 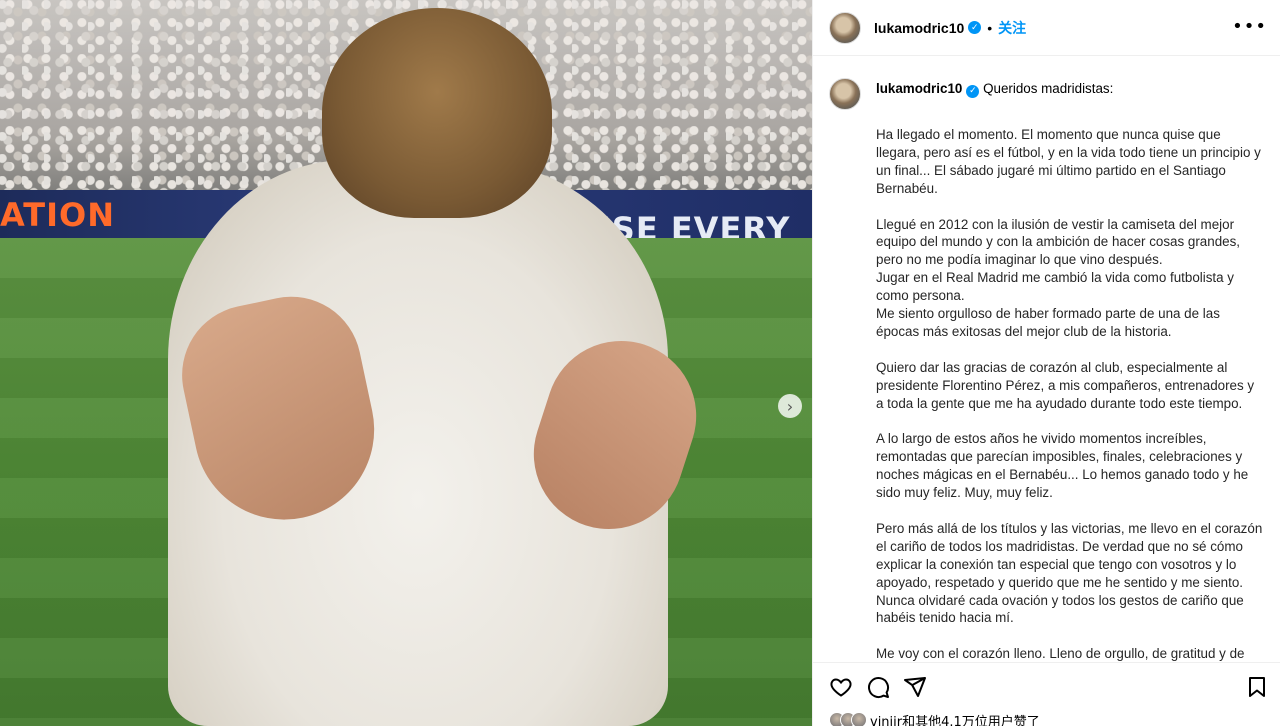 I want to click on follow-button: 关注, so click(x=1012, y=28).